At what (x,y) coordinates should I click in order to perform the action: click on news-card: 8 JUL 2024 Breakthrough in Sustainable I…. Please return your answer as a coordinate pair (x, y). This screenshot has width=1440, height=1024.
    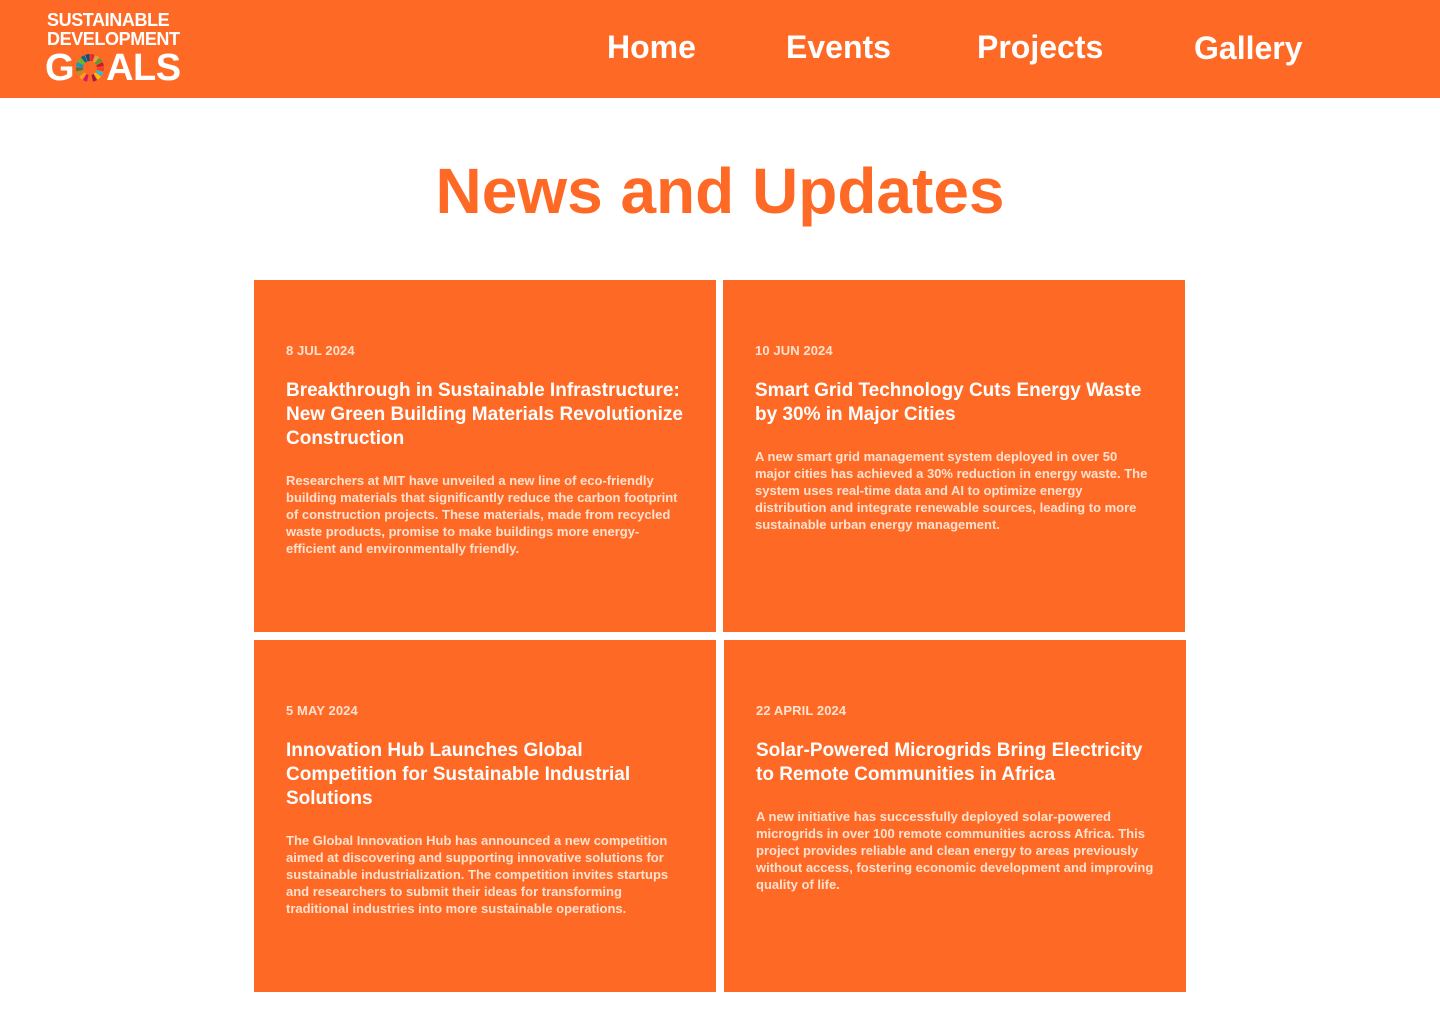
    Looking at the image, I should click on (485, 456).